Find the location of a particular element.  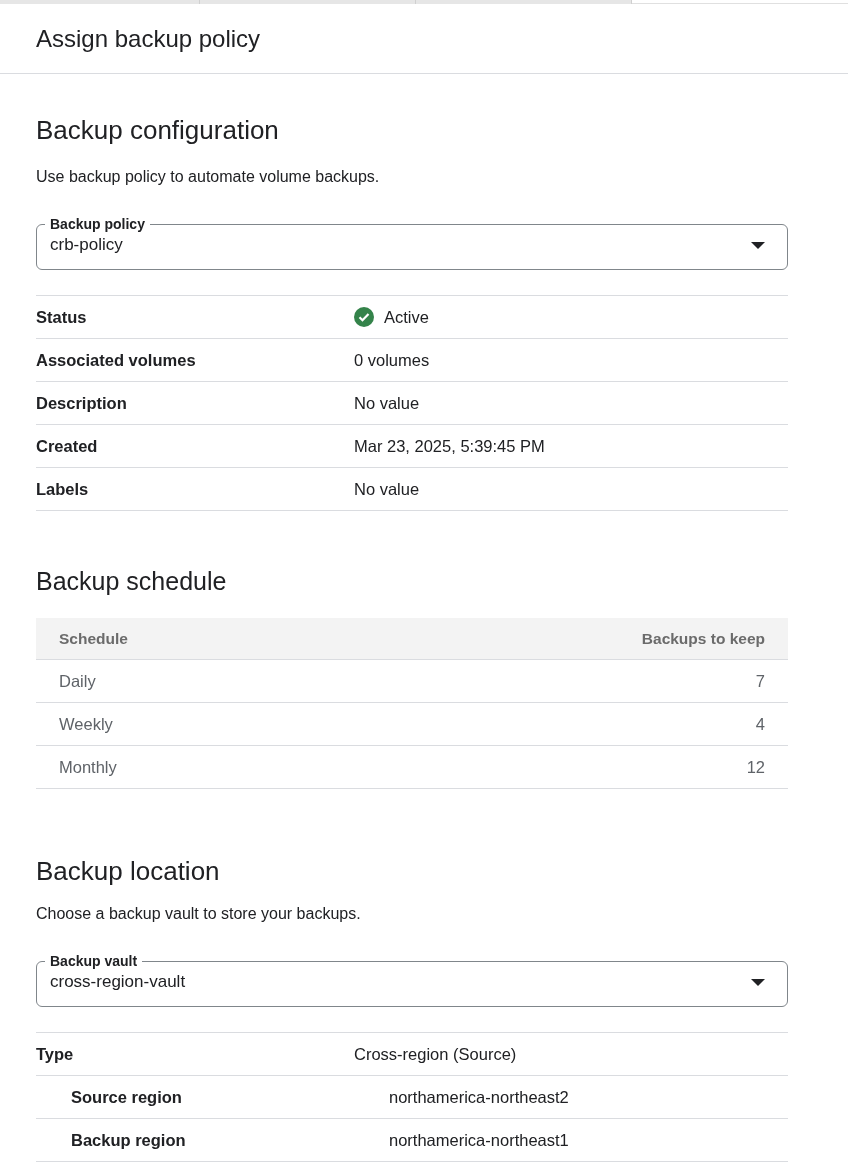

table-cell-text: 7 is located at coordinates (760, 681).